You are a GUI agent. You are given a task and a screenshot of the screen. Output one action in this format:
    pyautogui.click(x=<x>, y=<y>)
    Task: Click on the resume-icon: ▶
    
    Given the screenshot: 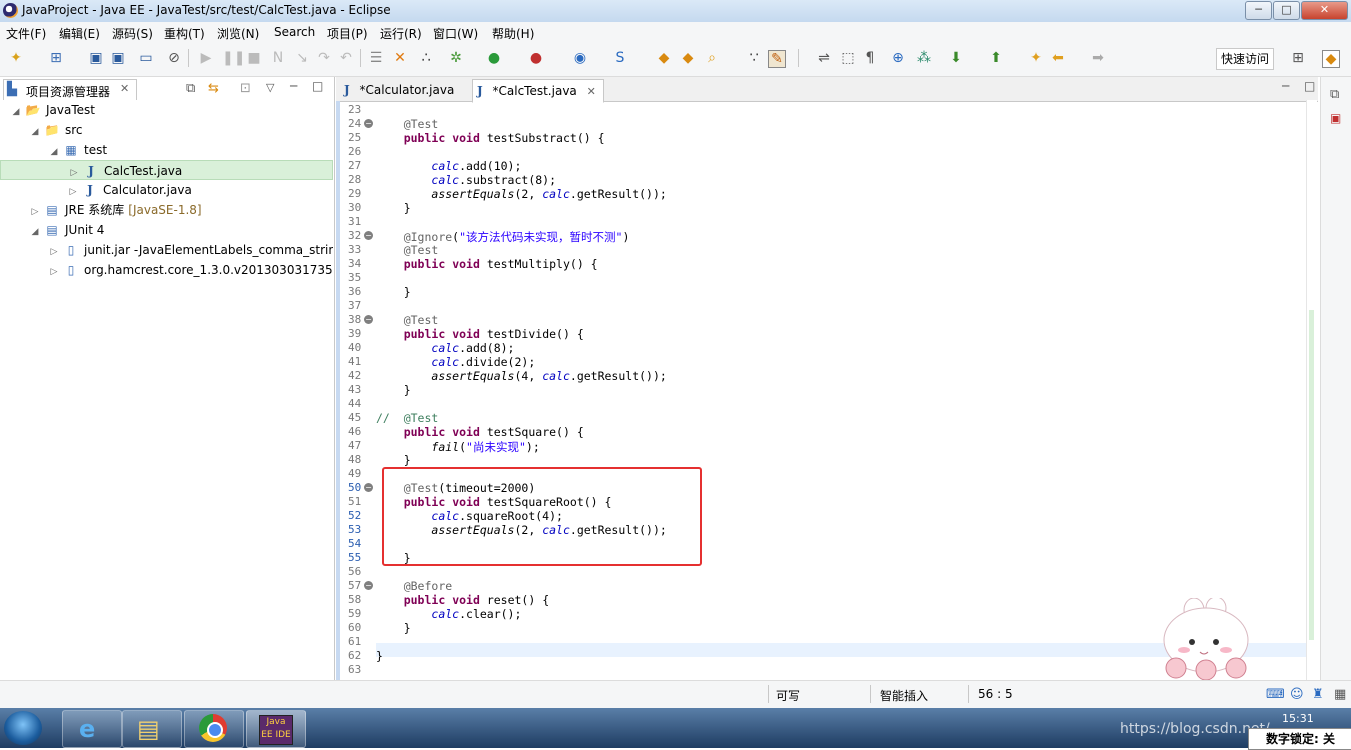 What is the action you would take?
    pyautogui.click(x=206, y=58)
    